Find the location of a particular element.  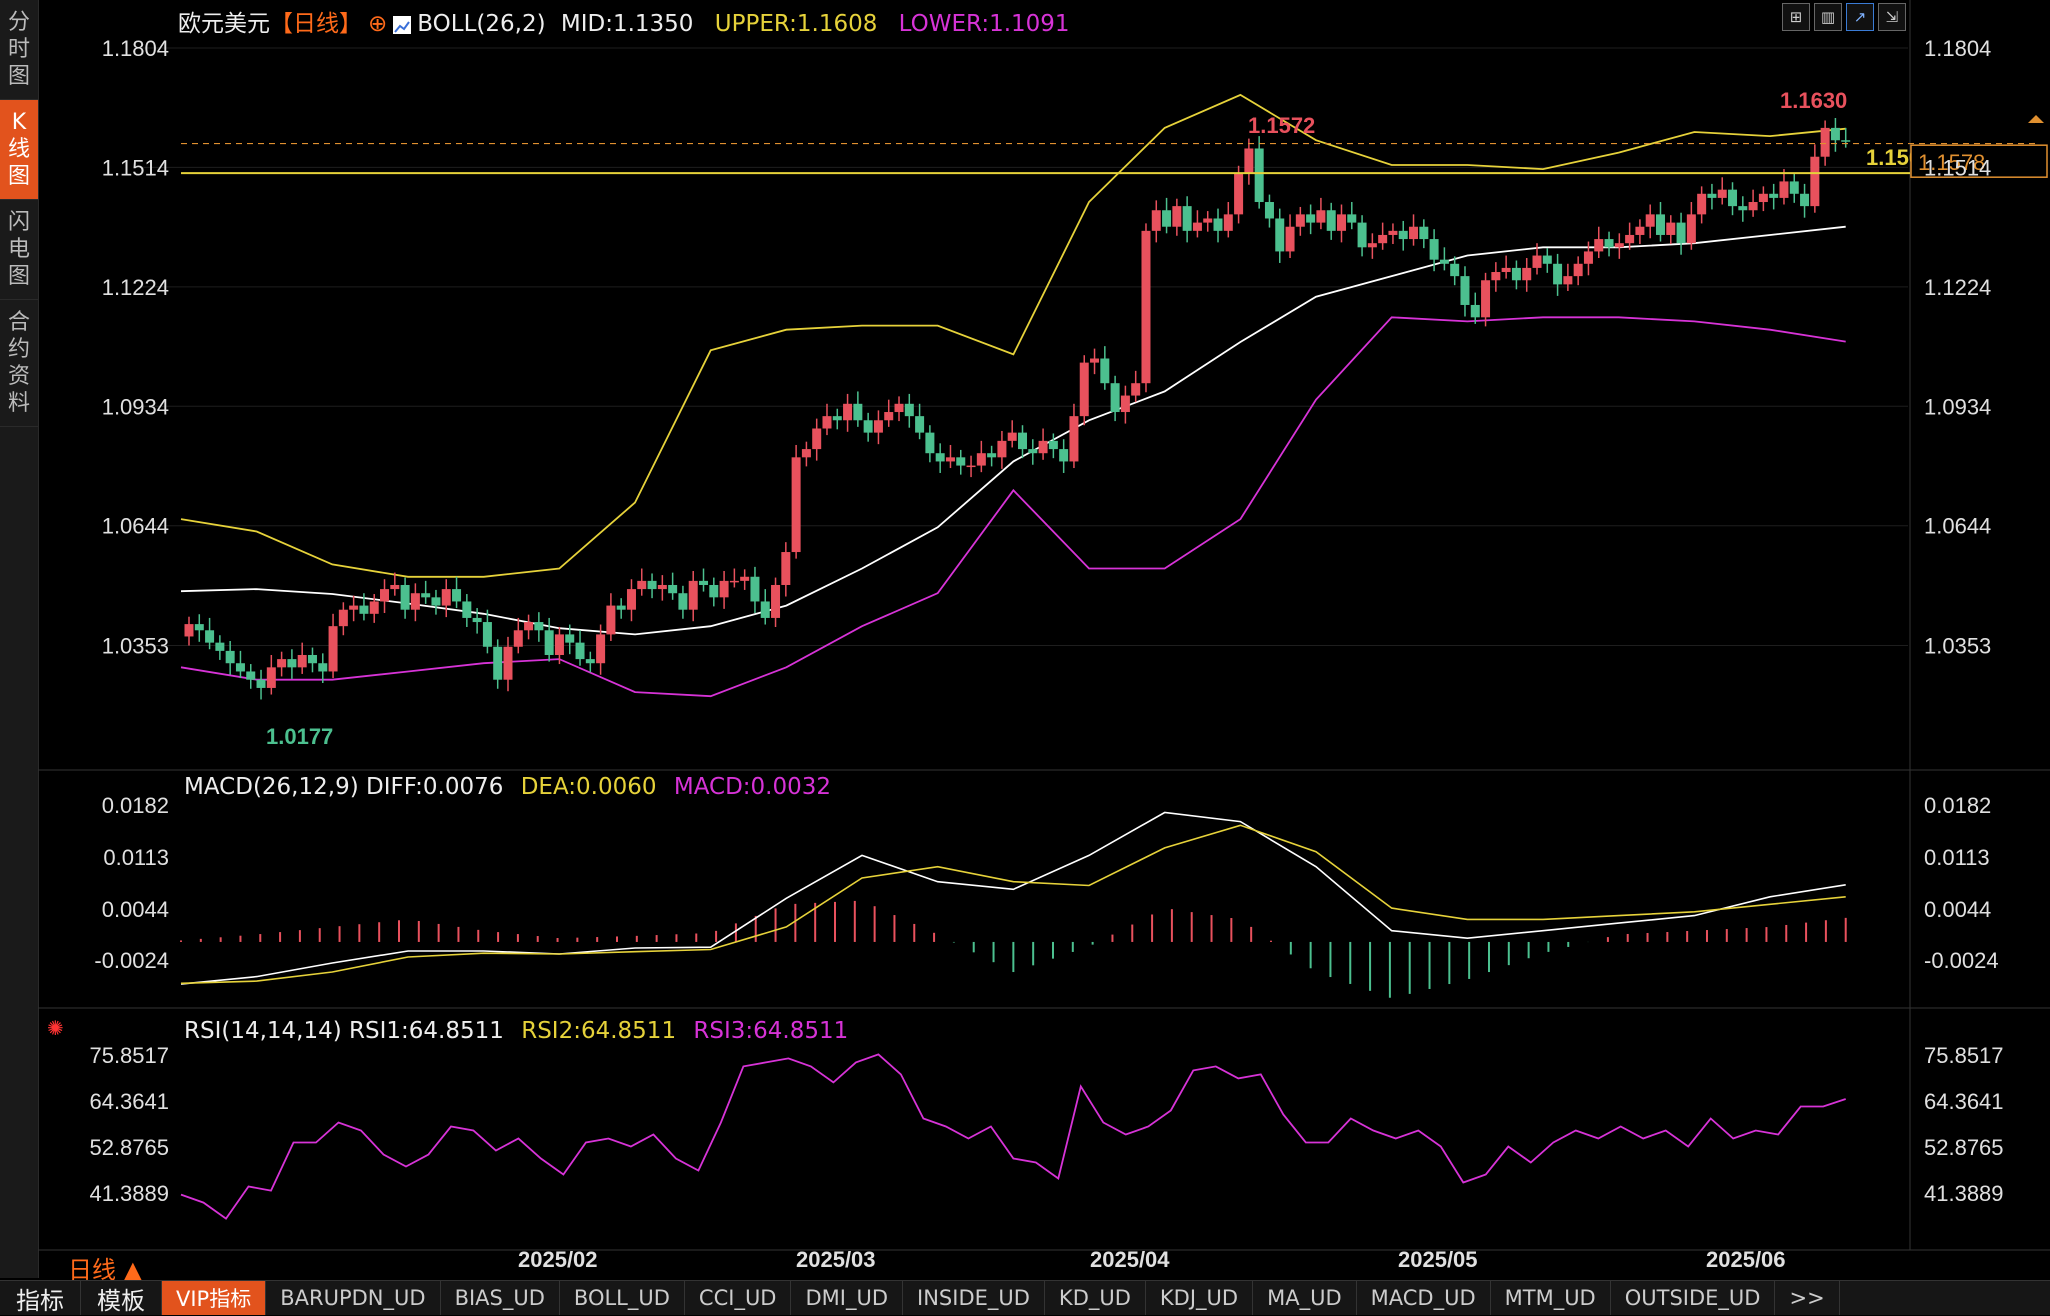

indicator-tab: KD_UD is located at coordinates (1095, 1298).